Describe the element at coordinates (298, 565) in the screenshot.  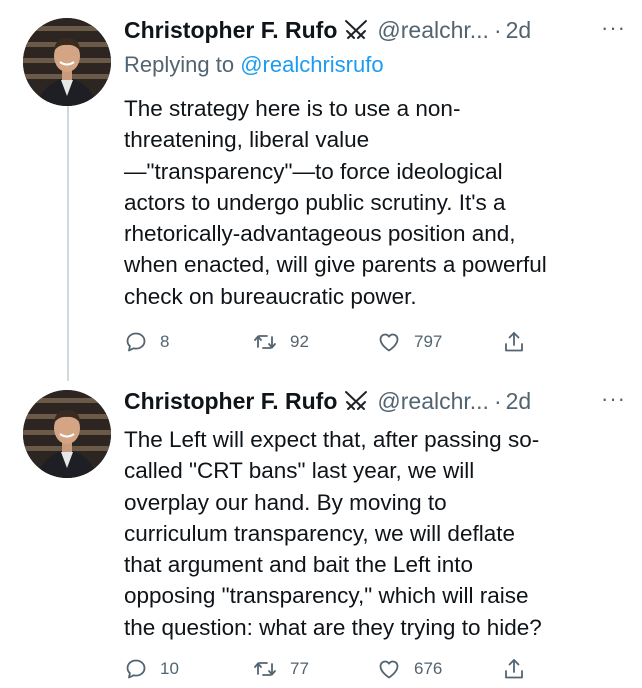
I see `tweet-text-line: that argument and bait the Left into` at that location.